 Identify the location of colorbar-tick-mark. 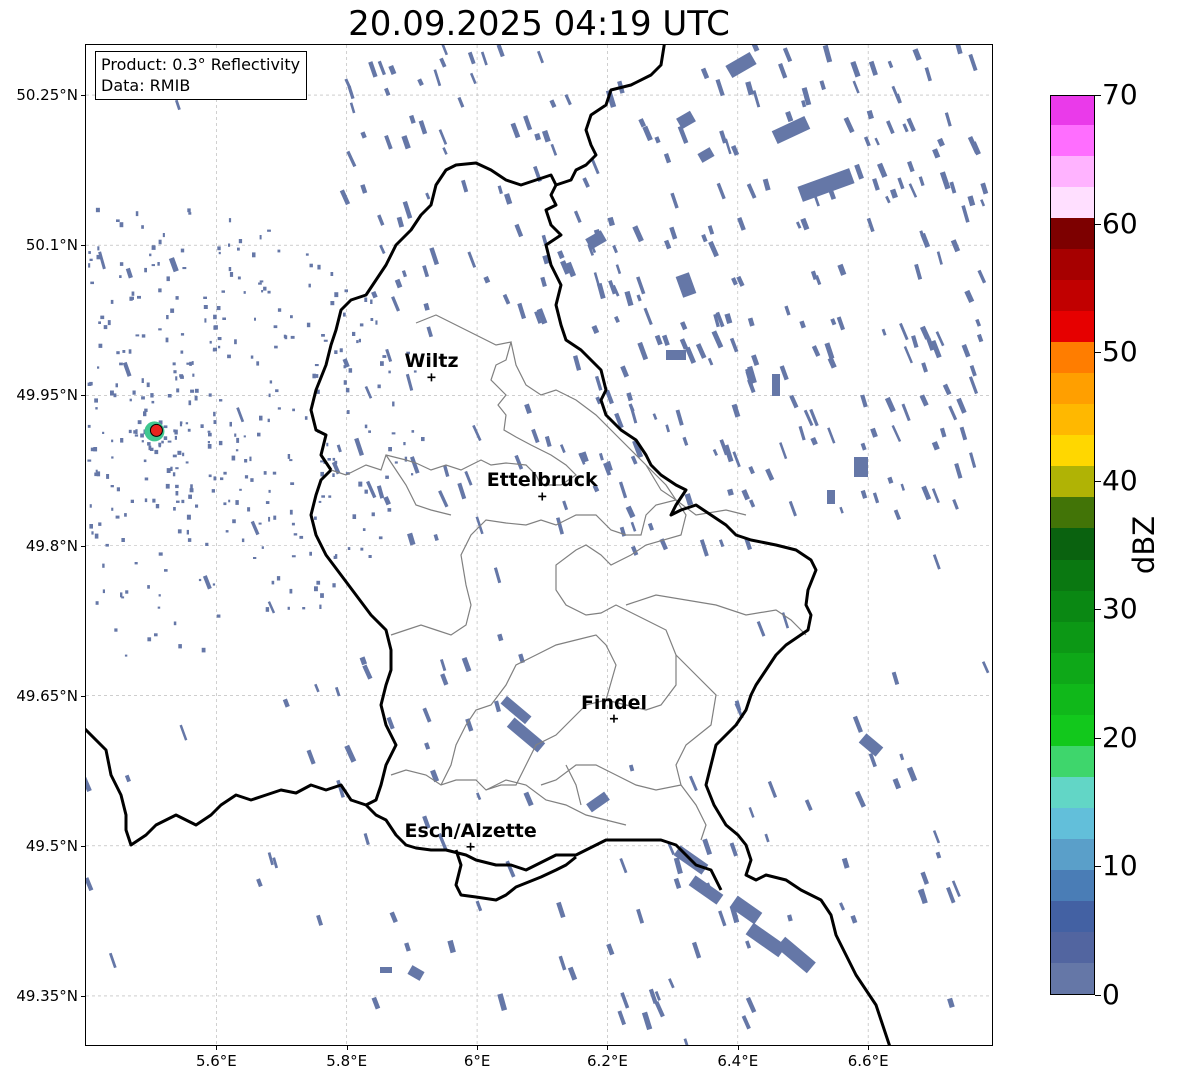
(1098, 995).